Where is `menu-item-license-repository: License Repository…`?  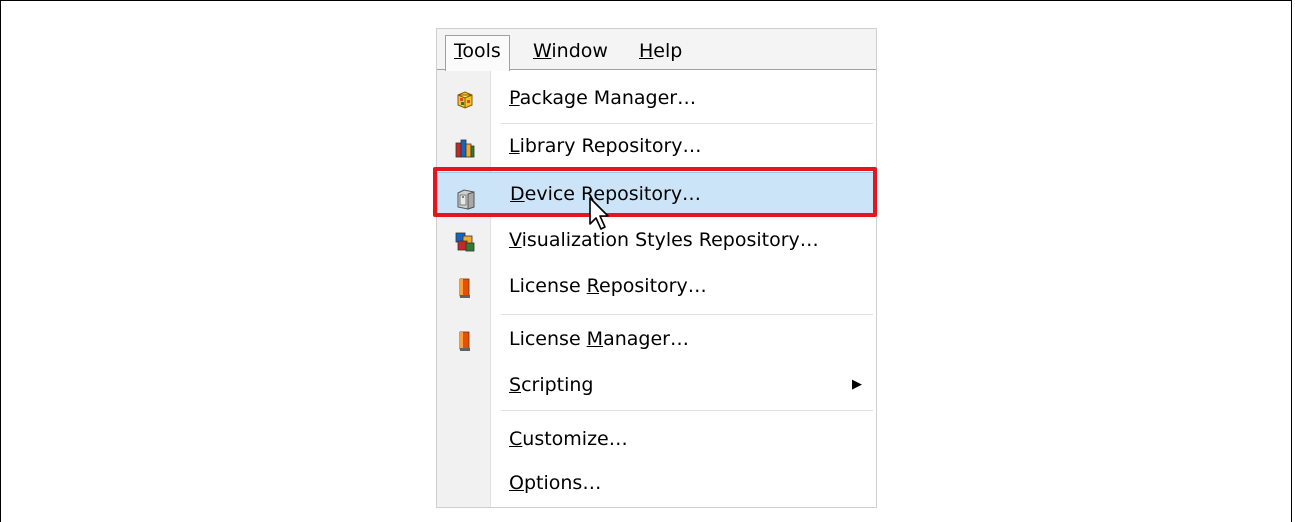
menu-item-license-repository: License Repository… is located at coordinates (656, 286).